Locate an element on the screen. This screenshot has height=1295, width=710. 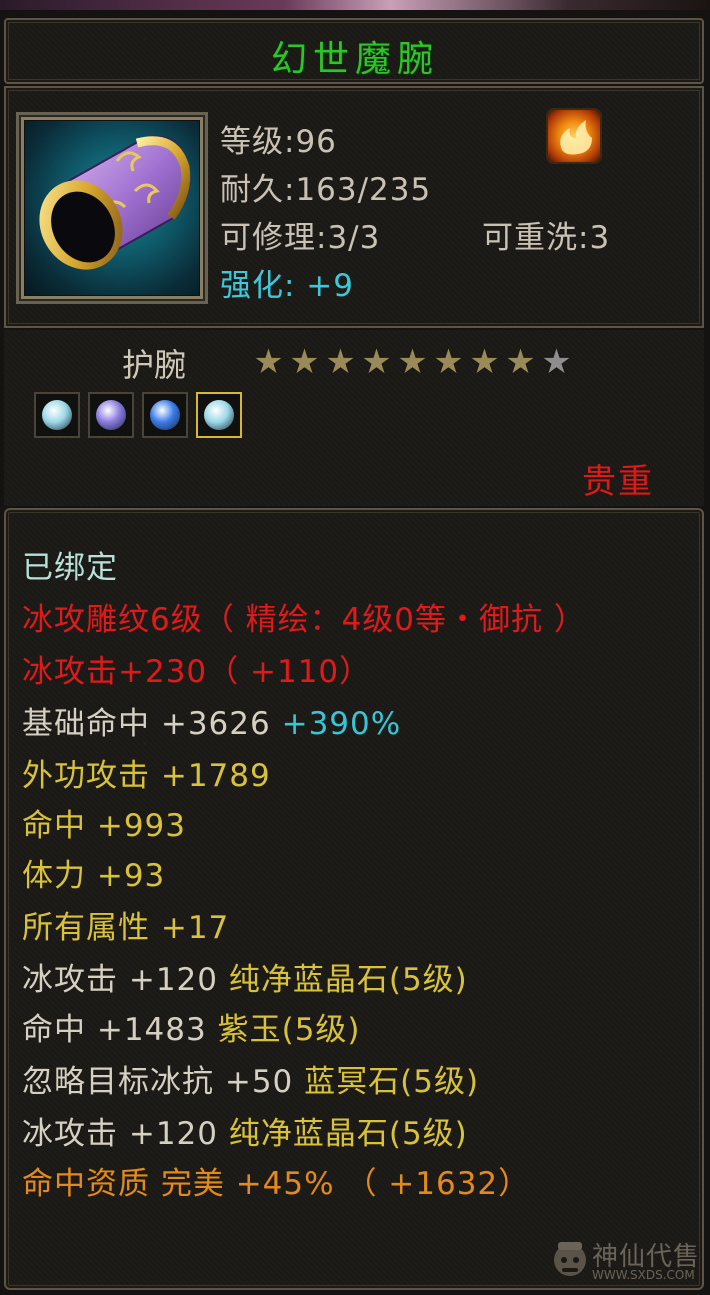
mascot-logo-icon is located at coordinates (570, 1259).